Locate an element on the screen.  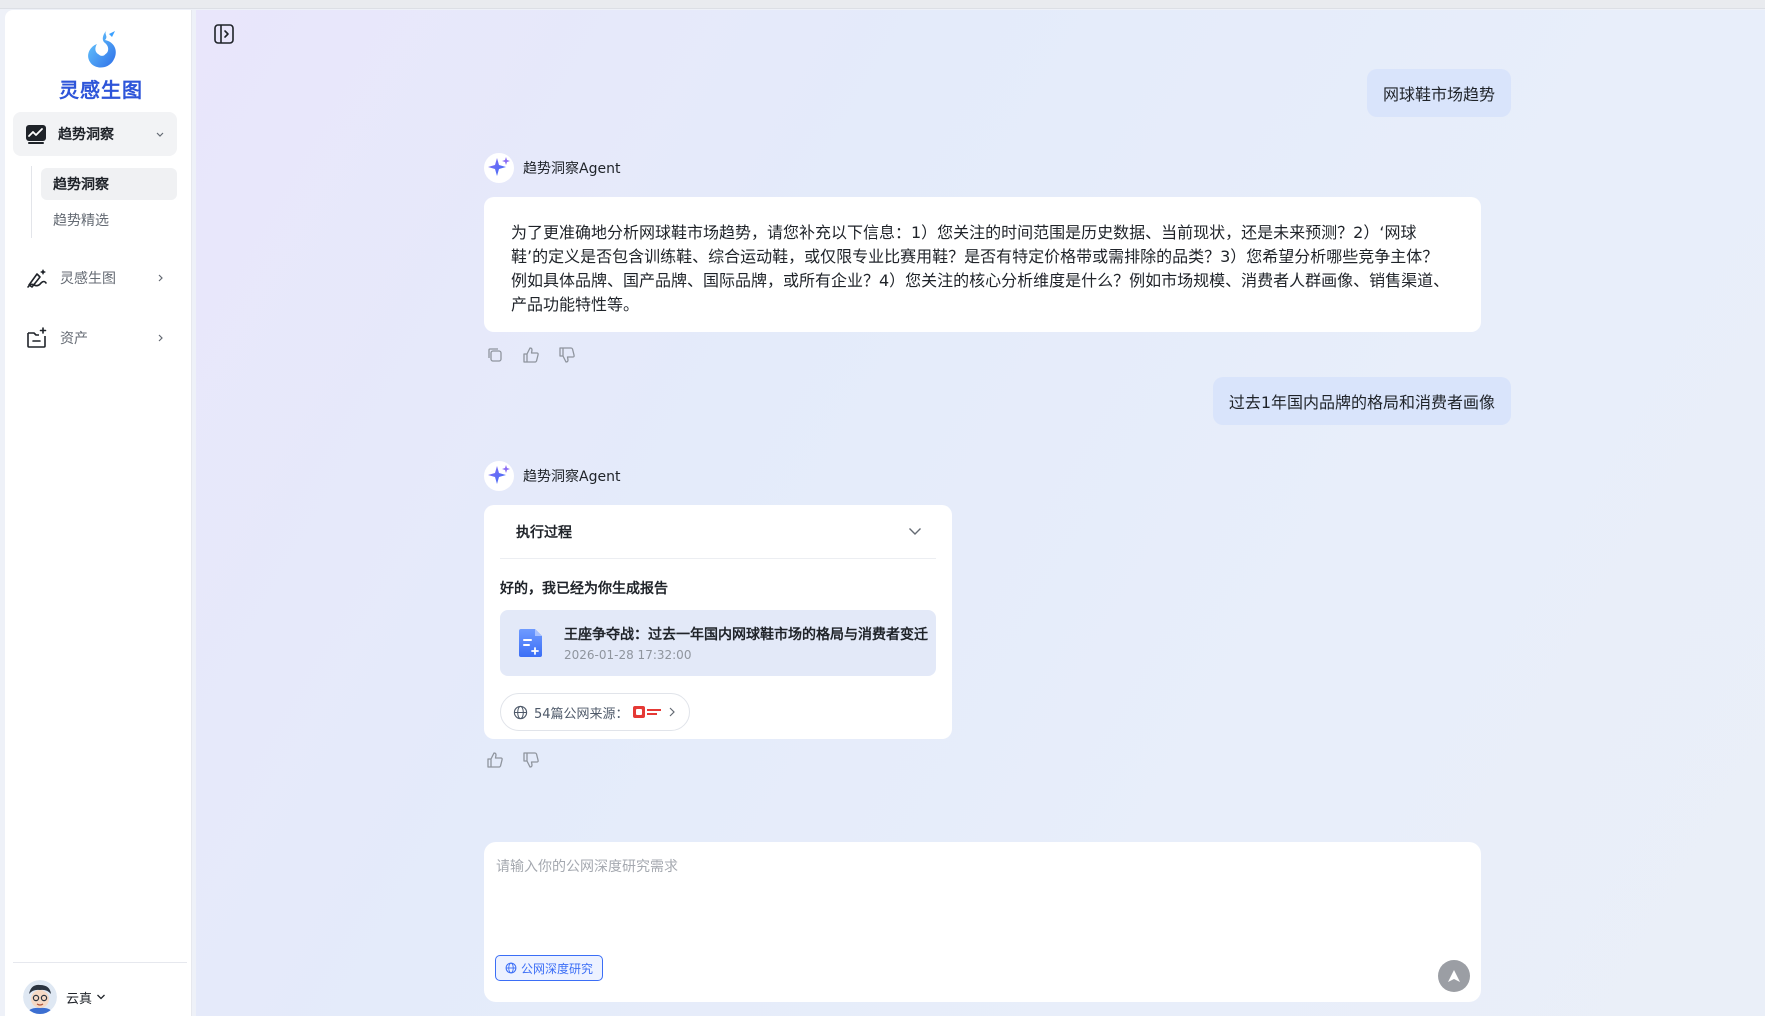
report-title: 王座争夺战：过去一年国内网球鞋市场的格局与消费者变迁 is located at coordinates (746, 635).